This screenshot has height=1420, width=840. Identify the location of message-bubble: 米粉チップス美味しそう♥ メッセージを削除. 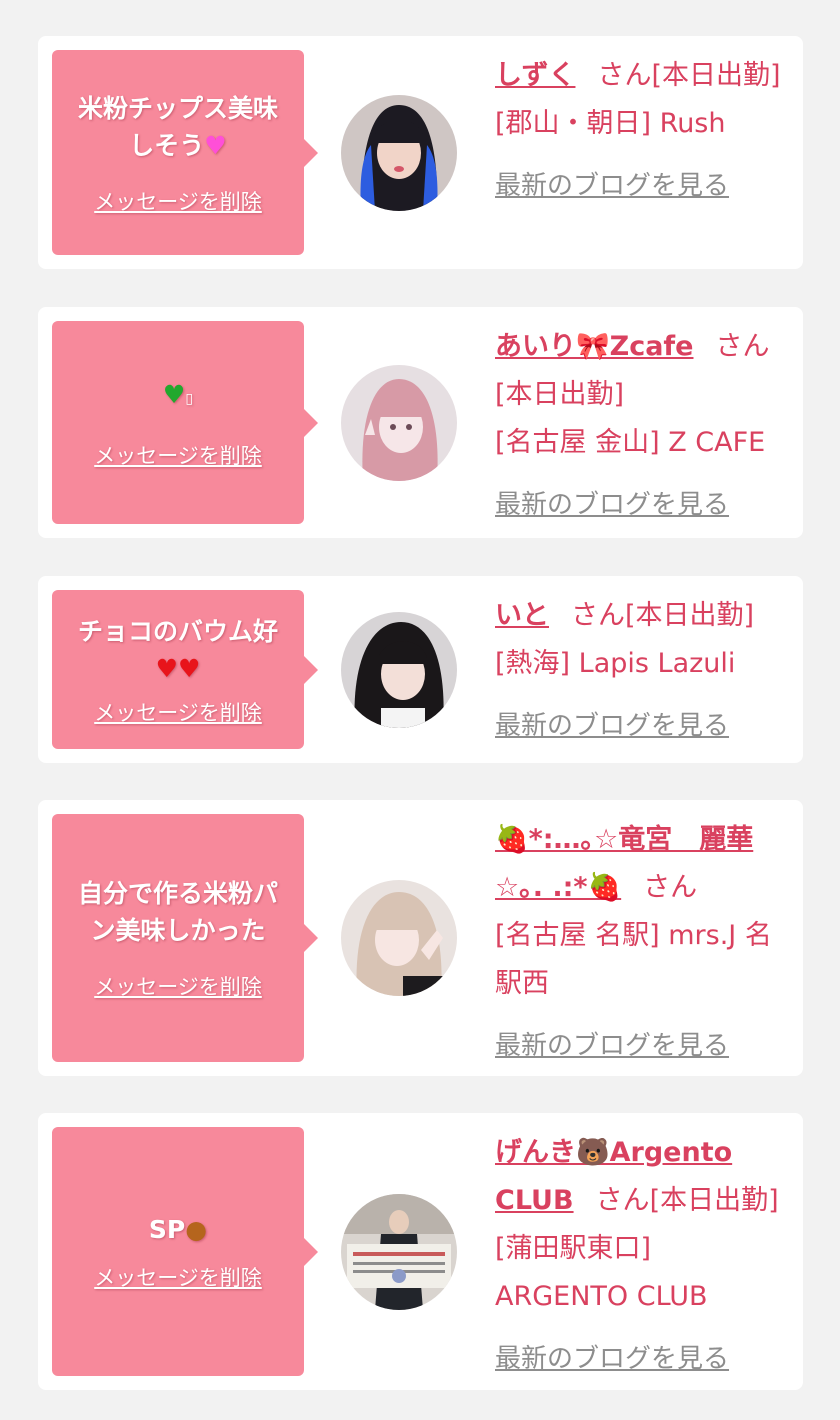
(185, 152).